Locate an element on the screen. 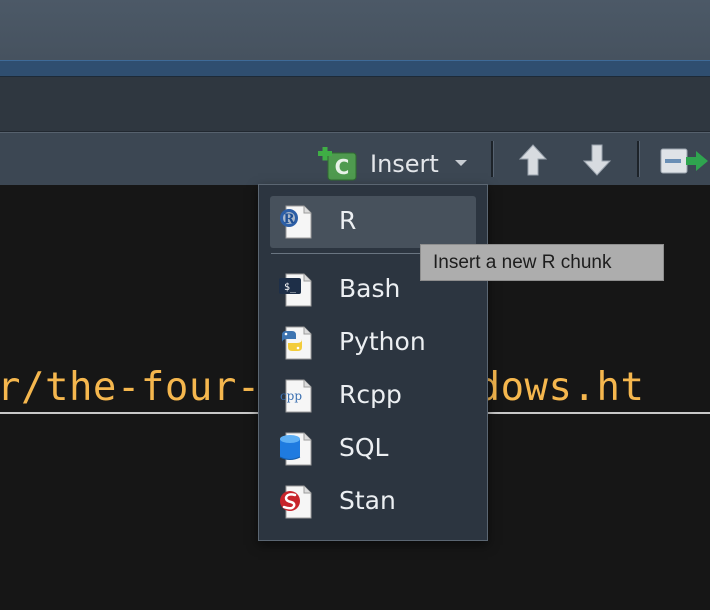  rcpp-file-icon: cpp is located at coordinates (296, 396).